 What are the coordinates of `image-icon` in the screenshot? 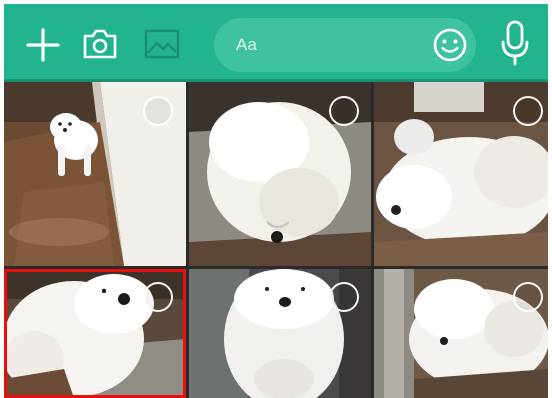 It's located at (162, 44).